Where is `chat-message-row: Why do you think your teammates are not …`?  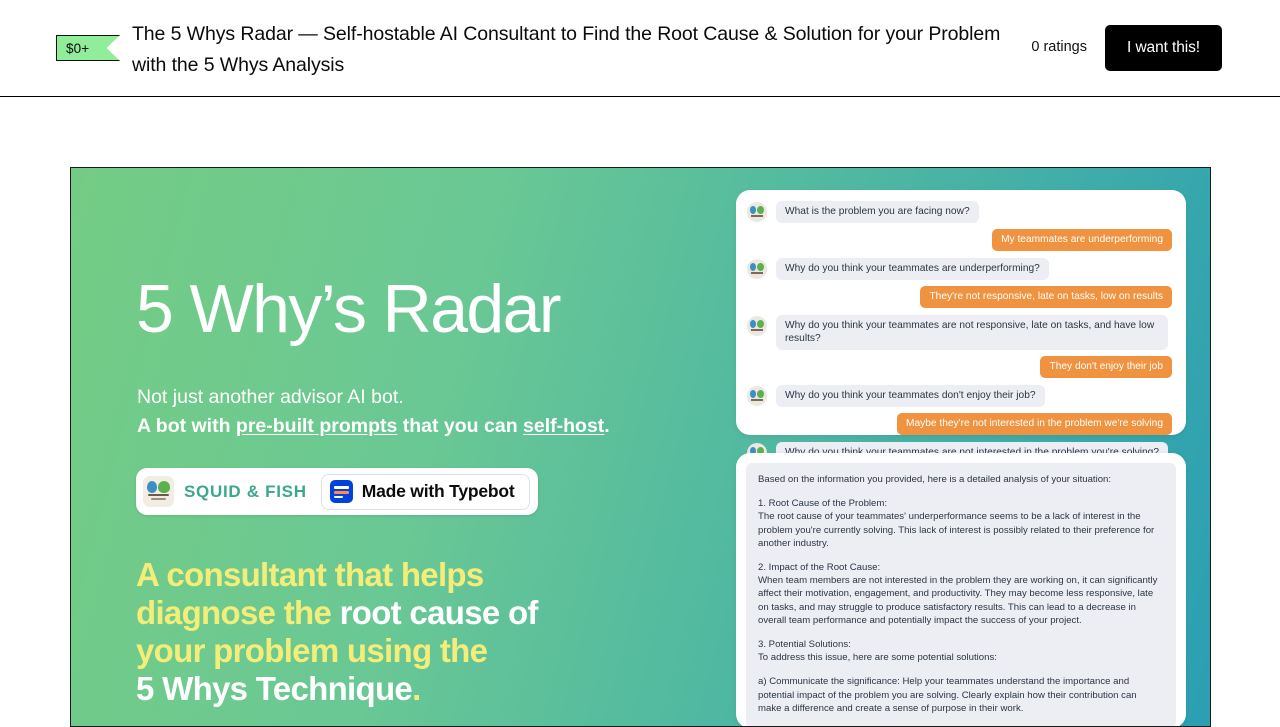
chat-message-row: Why do you think your teammates are not … is located at coordinates (959, 332).